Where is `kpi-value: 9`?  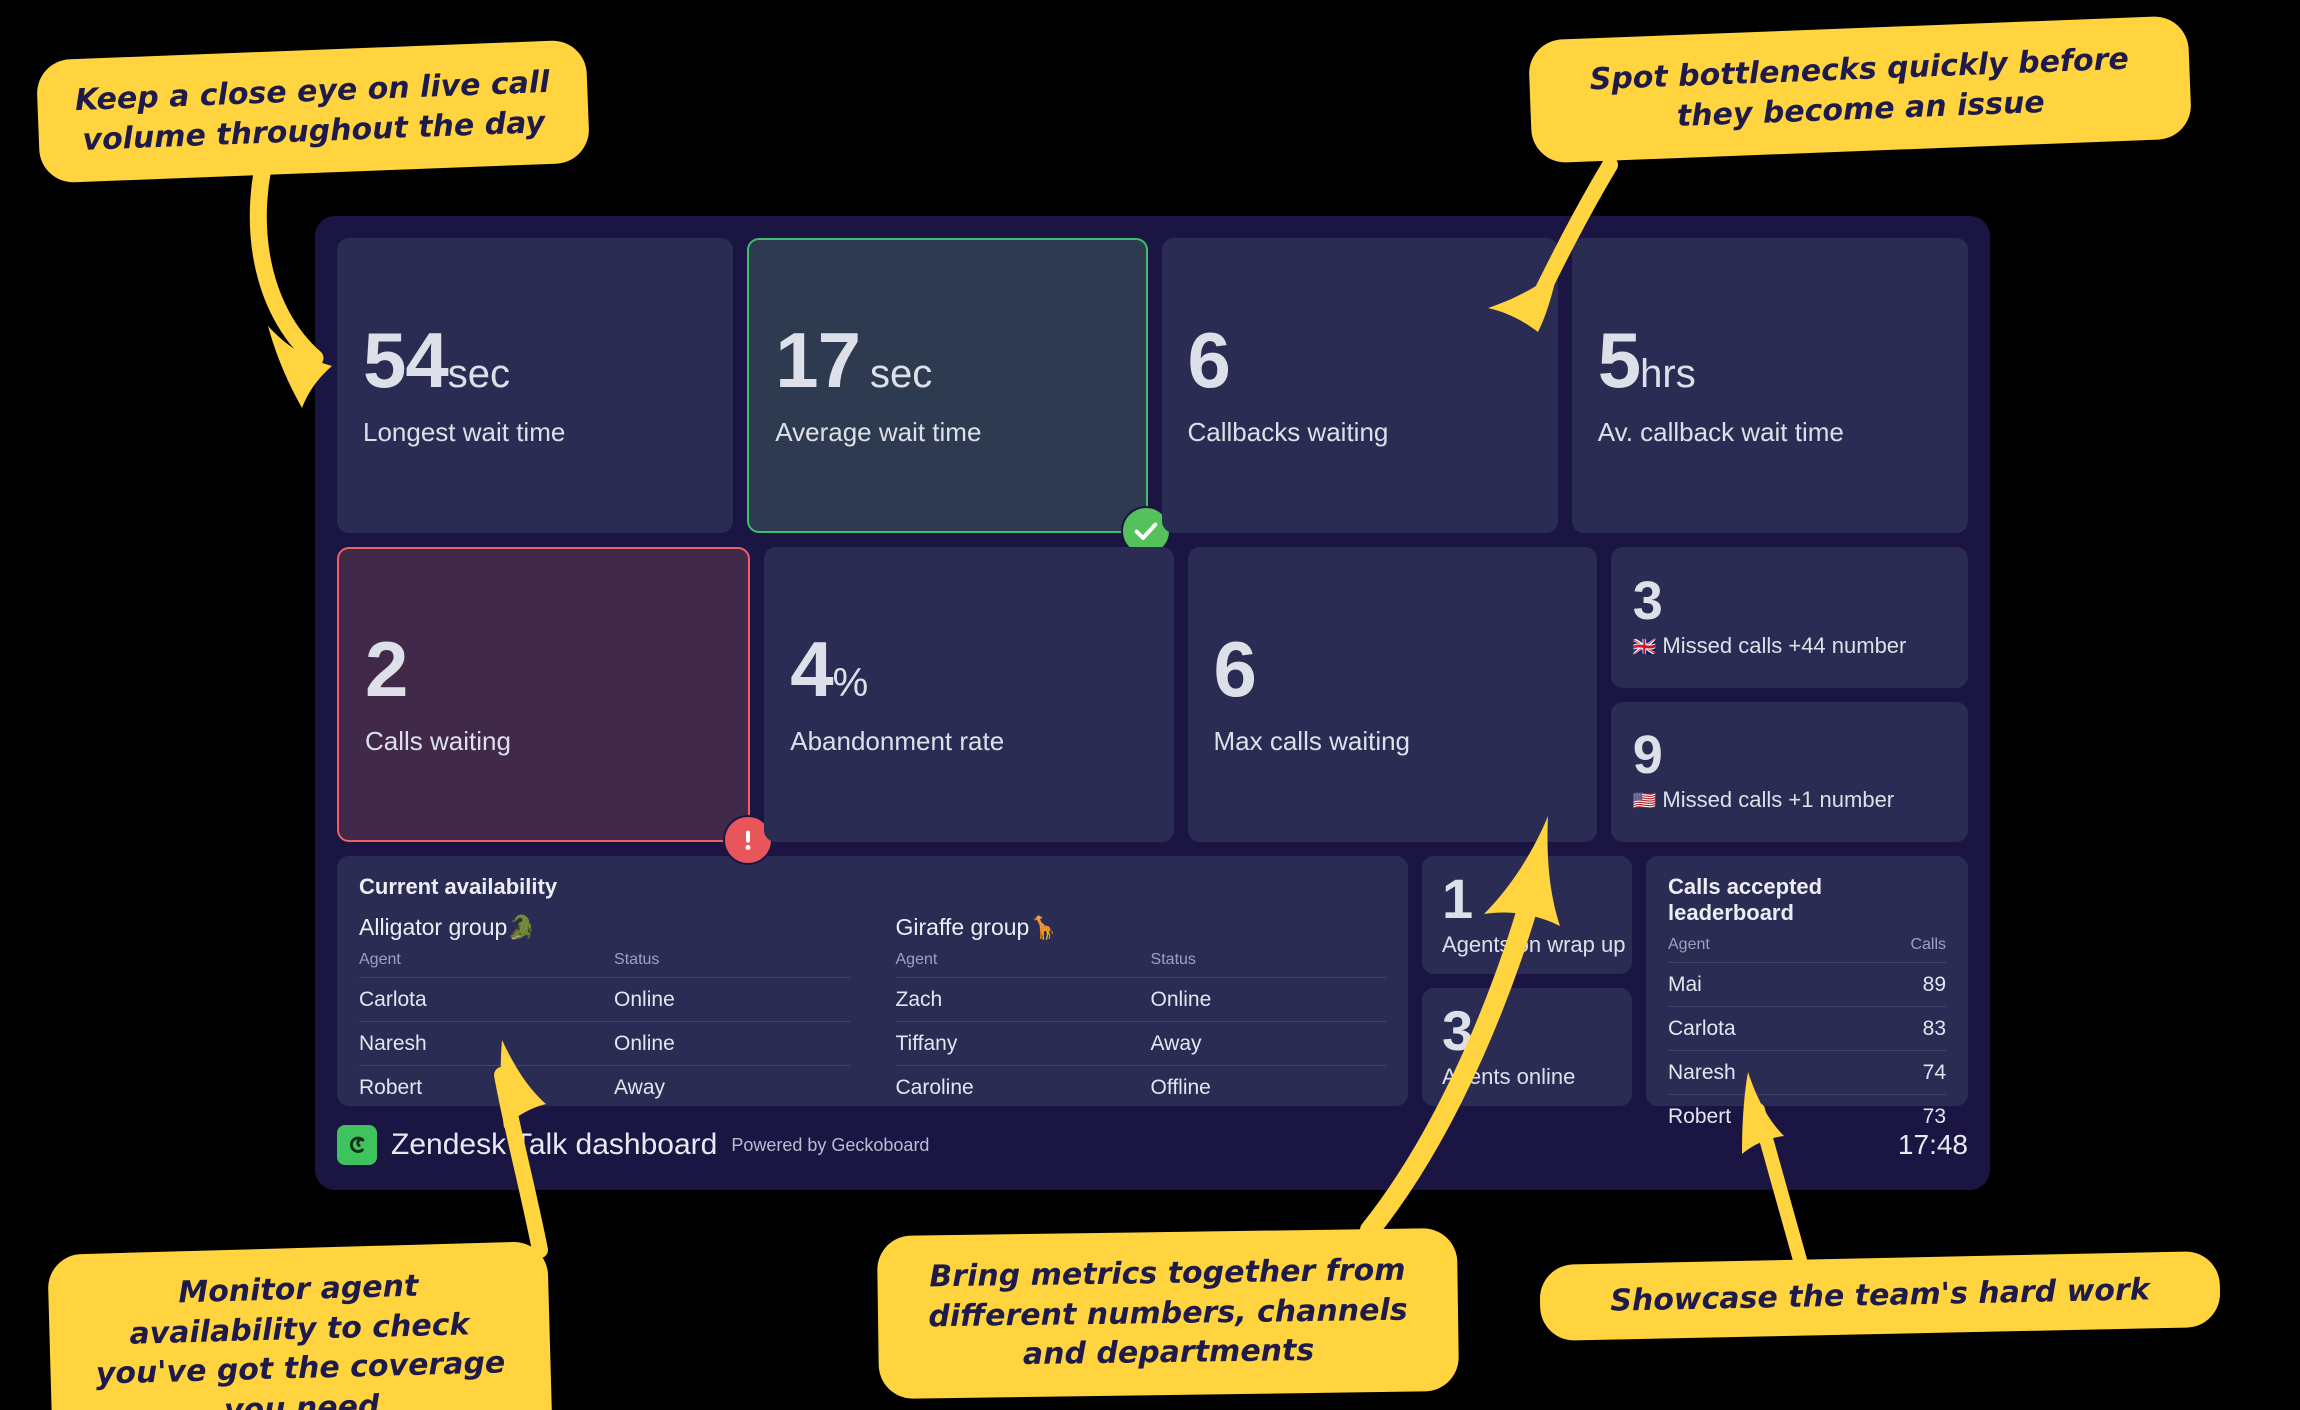
kpi-value: 9 is located at coordinates (1789, 755).